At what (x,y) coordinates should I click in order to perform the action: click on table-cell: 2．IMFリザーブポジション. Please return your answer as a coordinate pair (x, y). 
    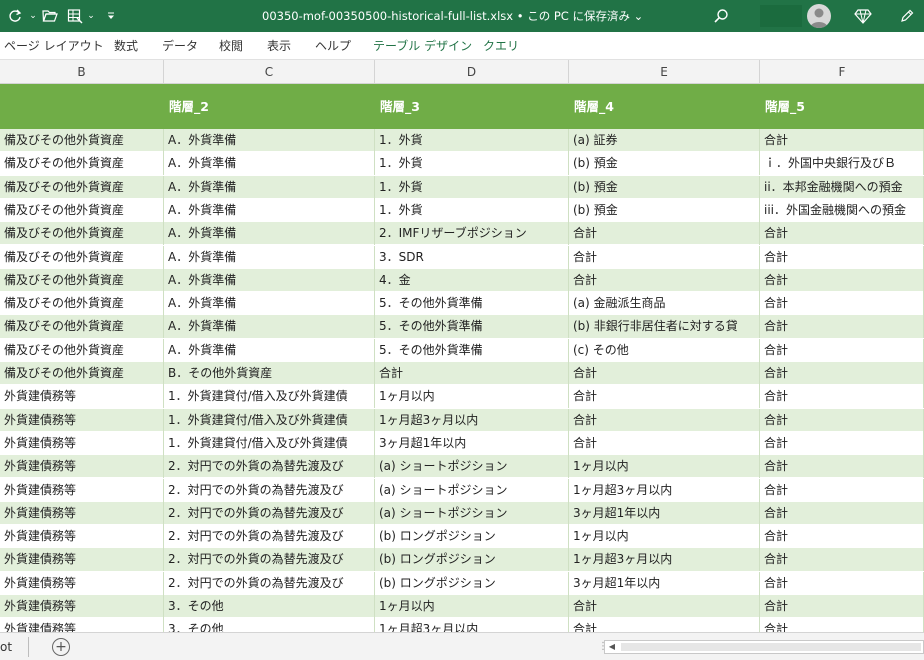
    Looking at the image, I should click on (472, 234).